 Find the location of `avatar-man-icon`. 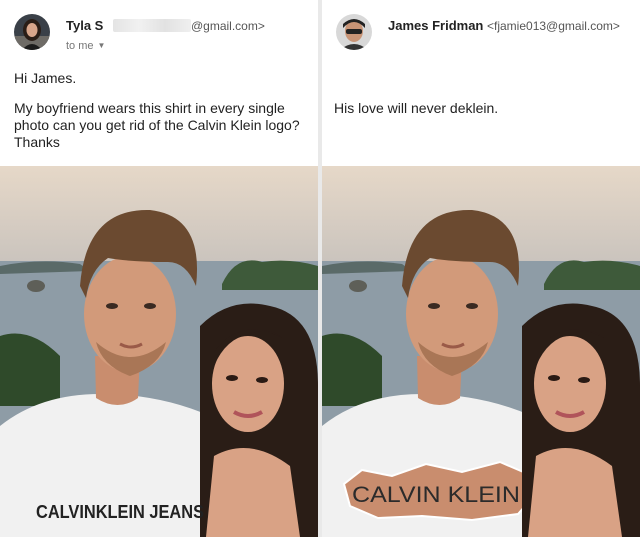

avatar-man-icon is located at coordinates (354, 32).